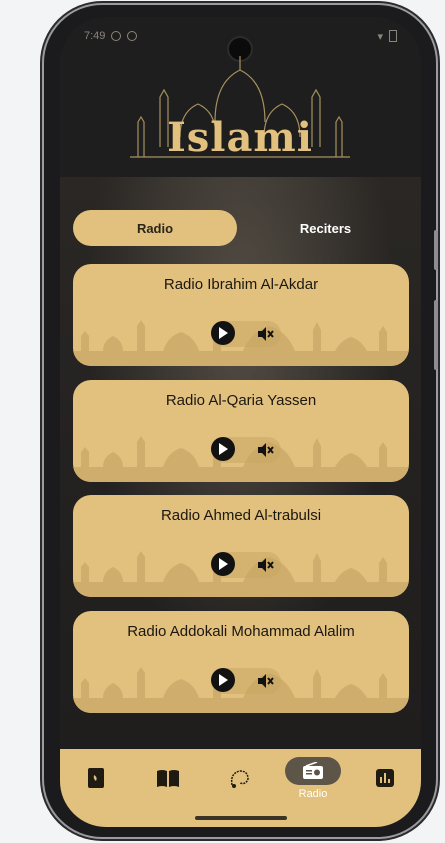 This screenshot has height=843, width=445. I want to click on station-name: Radio Al-Qaria Yassen, so click(241, 400).